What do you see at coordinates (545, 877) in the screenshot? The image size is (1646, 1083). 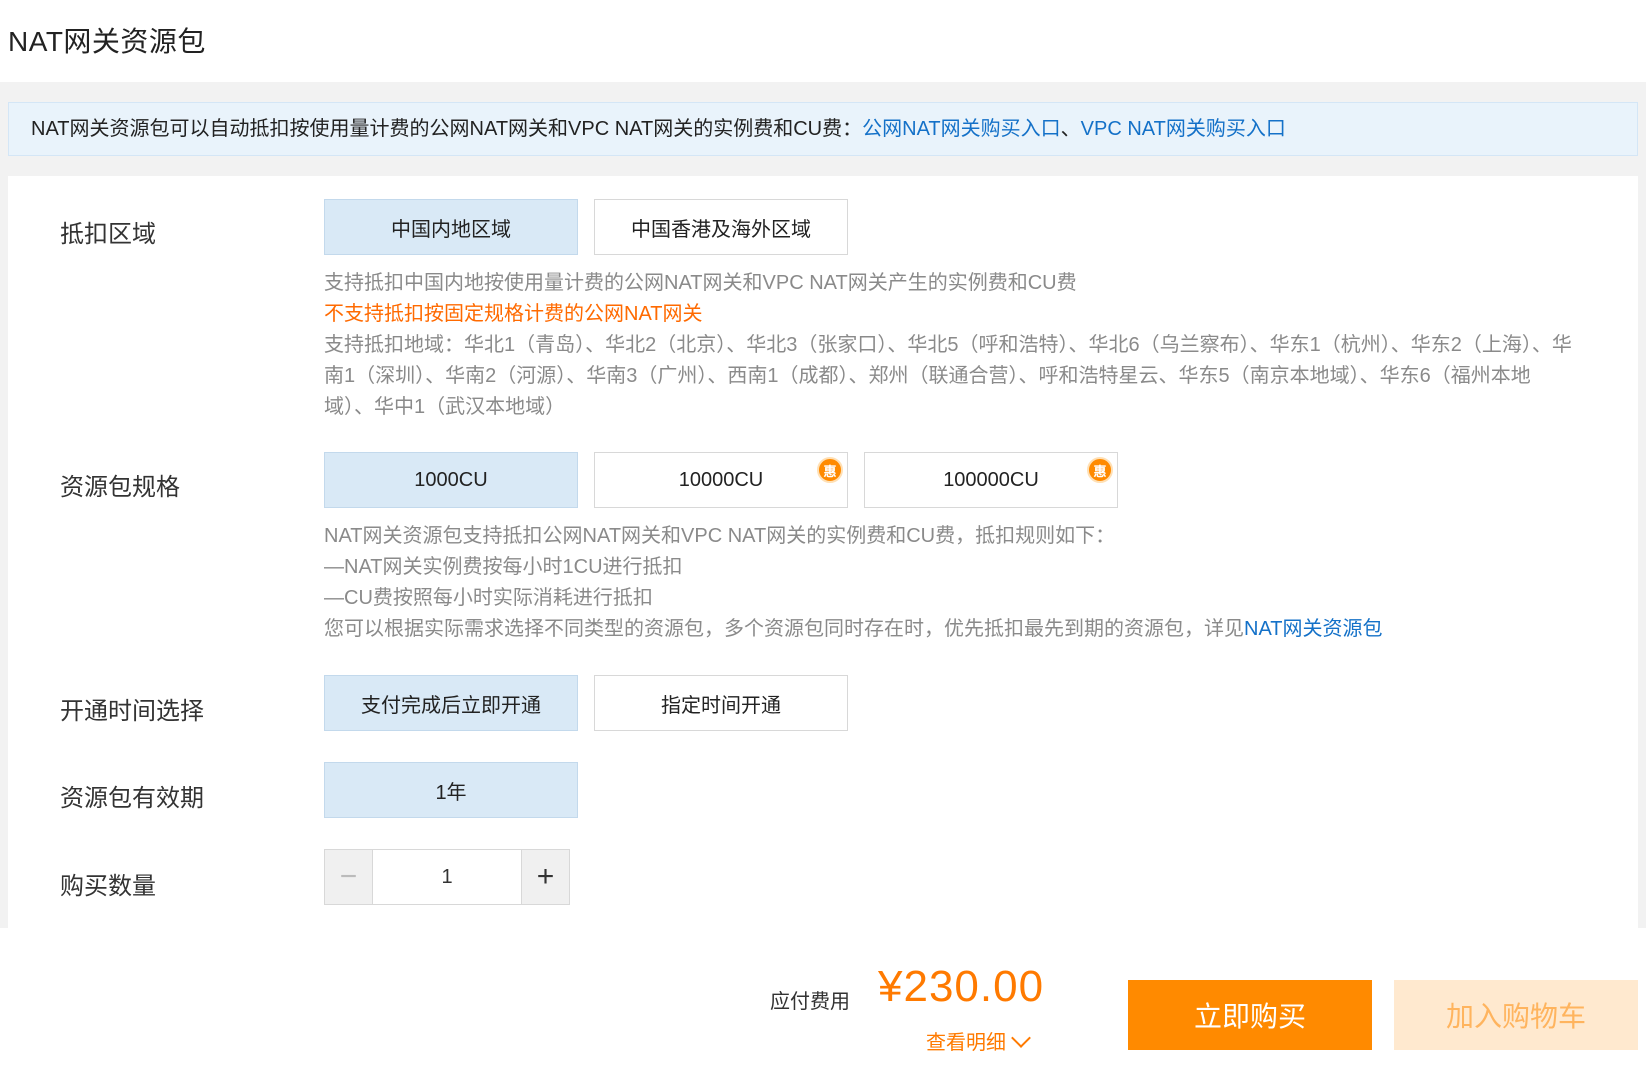 I see `quantity-increase-button: +` at bounding box center [545, 877].